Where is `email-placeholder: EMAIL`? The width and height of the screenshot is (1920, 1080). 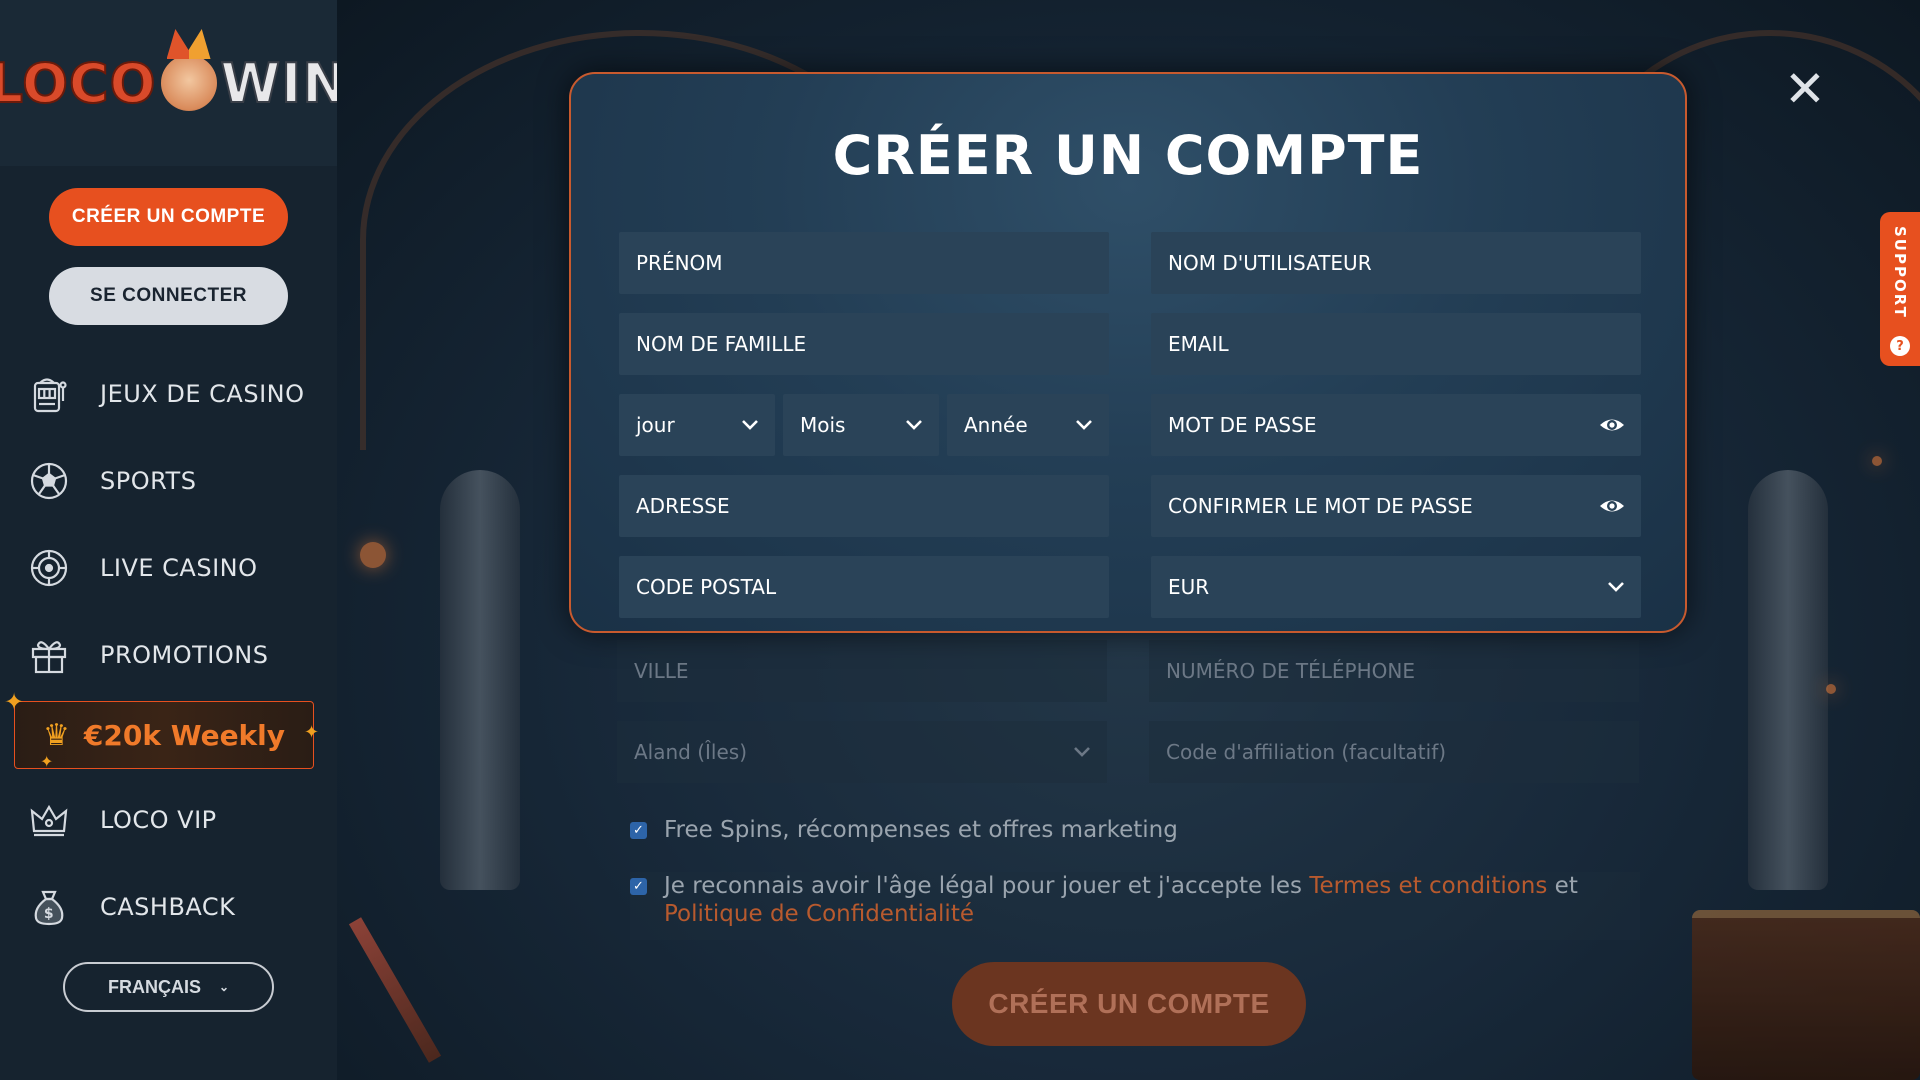 email-placeholder: EMAIL is located at coordinates (1198, 344).